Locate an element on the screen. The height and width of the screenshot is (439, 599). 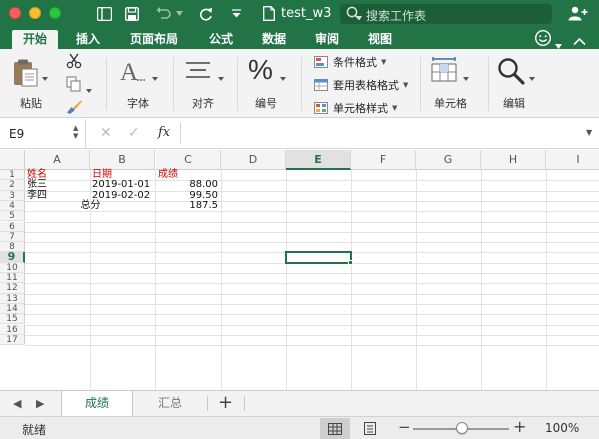
column-header-h: H is located at coordinates (513, 160).